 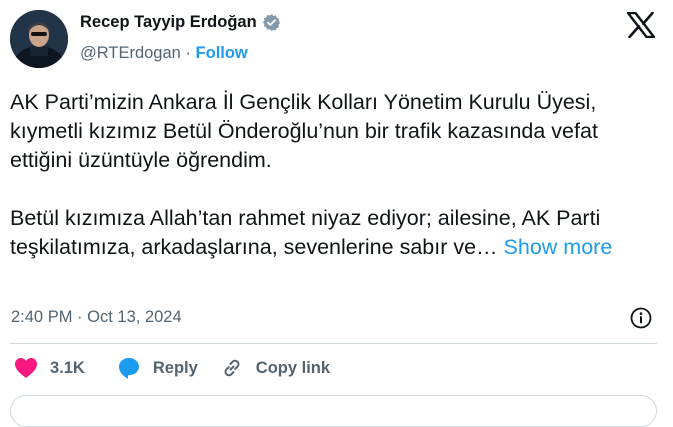 I want to click on tweet-actions: 3.1K Reply Copy link, so click(x=172, y=368).